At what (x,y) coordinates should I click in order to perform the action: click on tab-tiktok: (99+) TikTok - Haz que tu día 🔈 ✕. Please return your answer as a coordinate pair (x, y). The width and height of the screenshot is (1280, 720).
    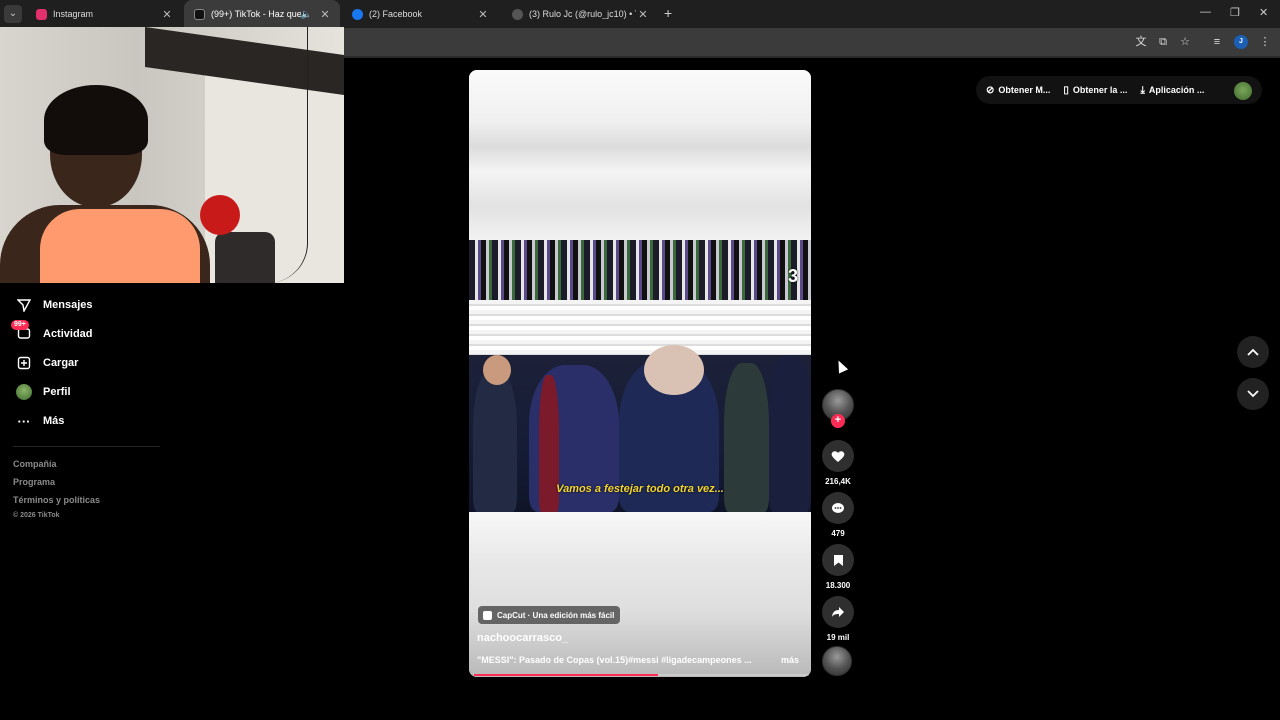
    Looking at the image, I should click on (262, 14).